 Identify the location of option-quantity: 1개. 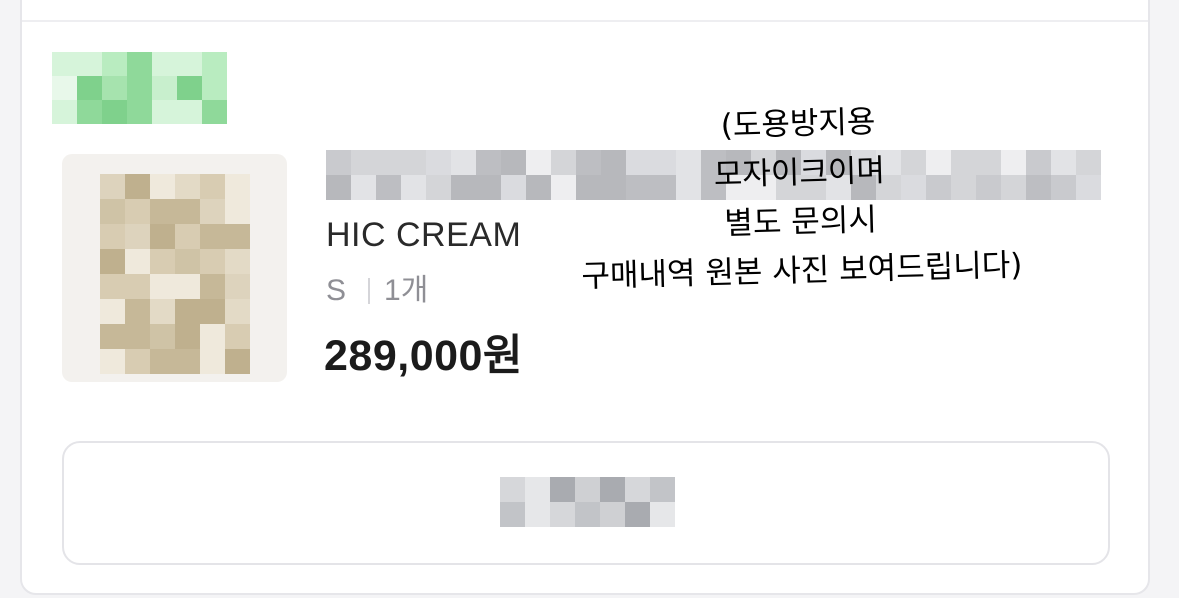
(406, 290).